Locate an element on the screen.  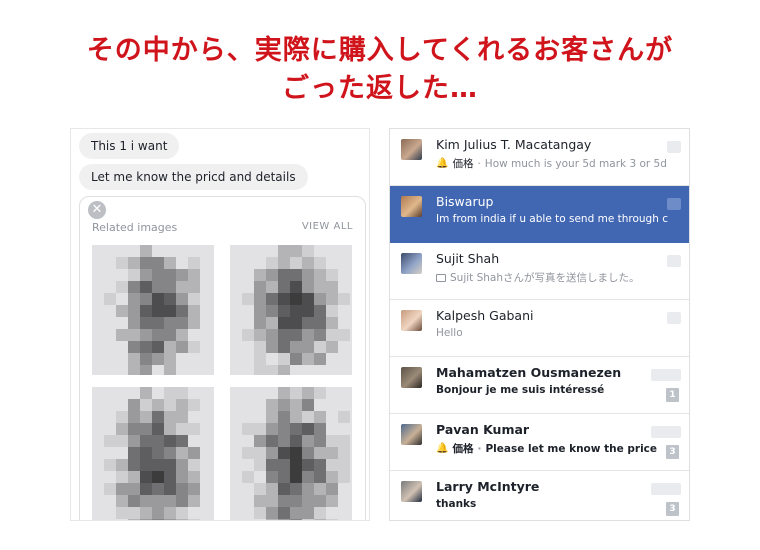
conversation-row: Kalpesh Gabani Hello is located at coordinates (539, 328).